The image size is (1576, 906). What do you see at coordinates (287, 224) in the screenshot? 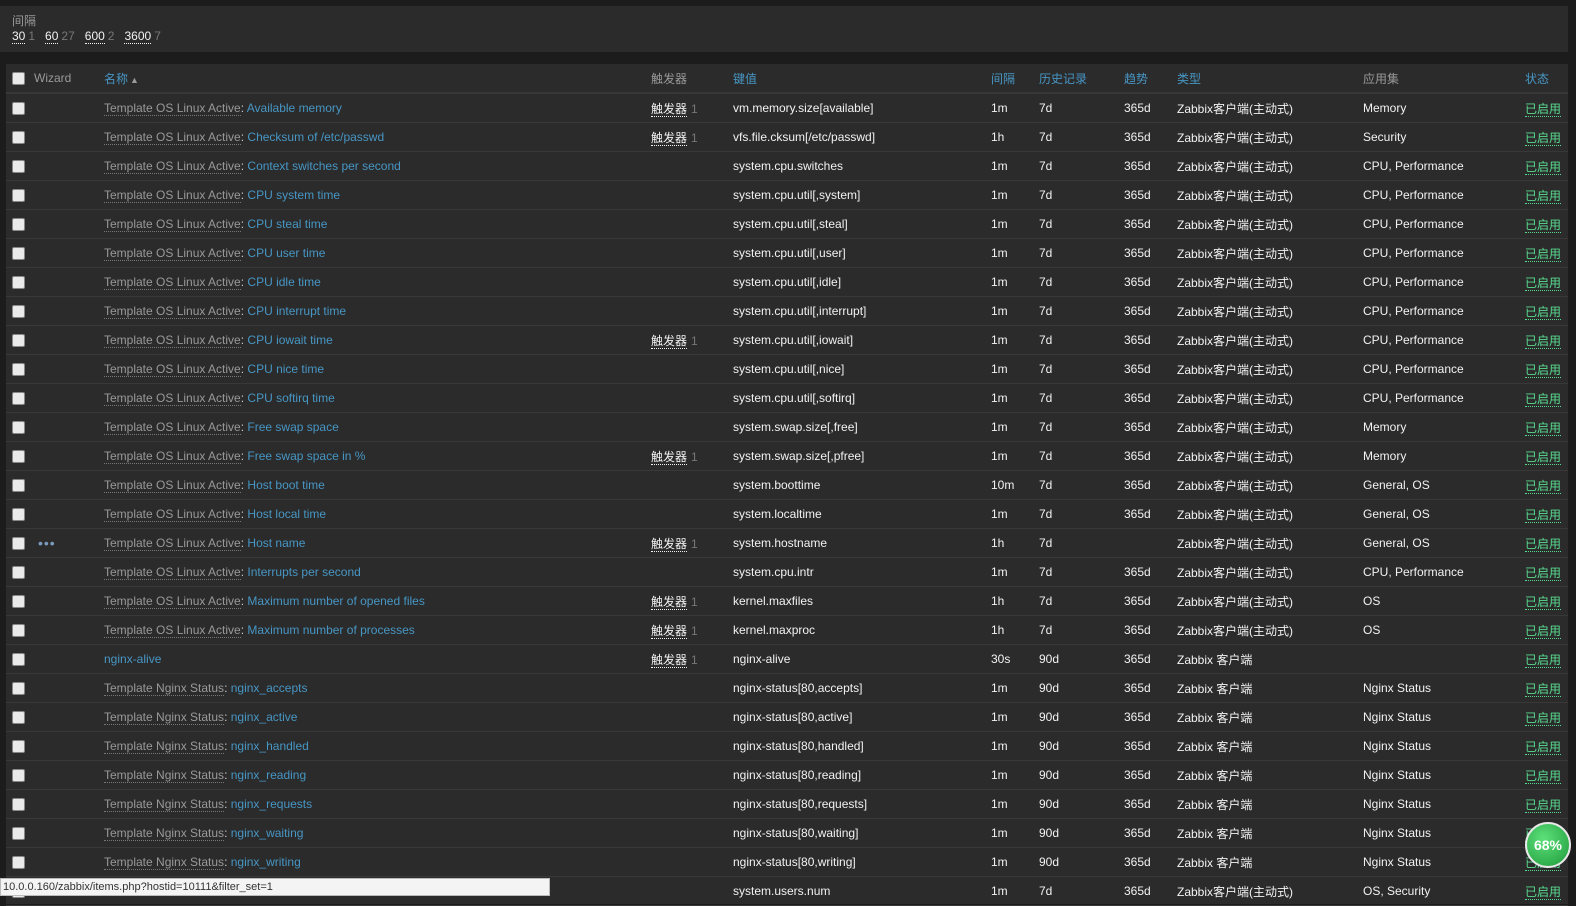
I see `item-name-link: CPU steal time` at bounding box center [287, 224].